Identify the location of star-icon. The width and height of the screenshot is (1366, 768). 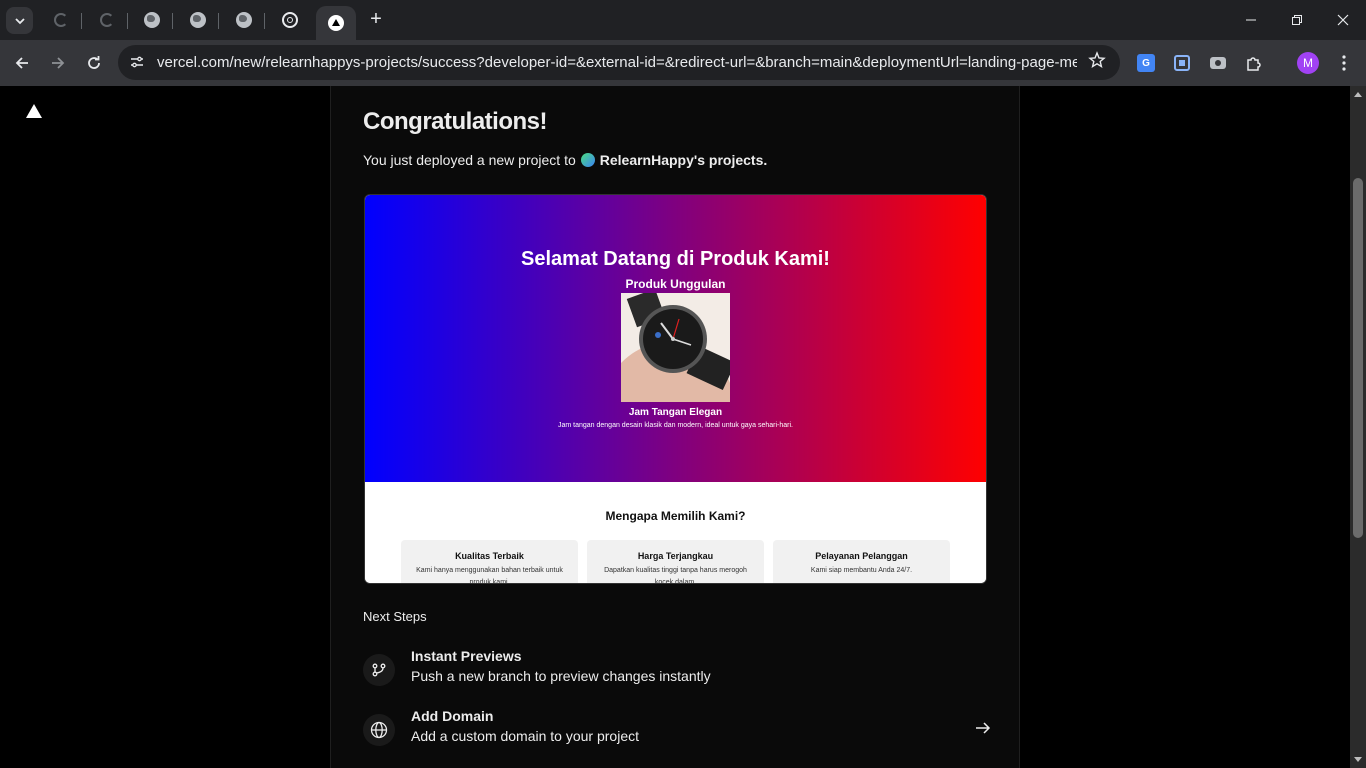
(1097, 59).